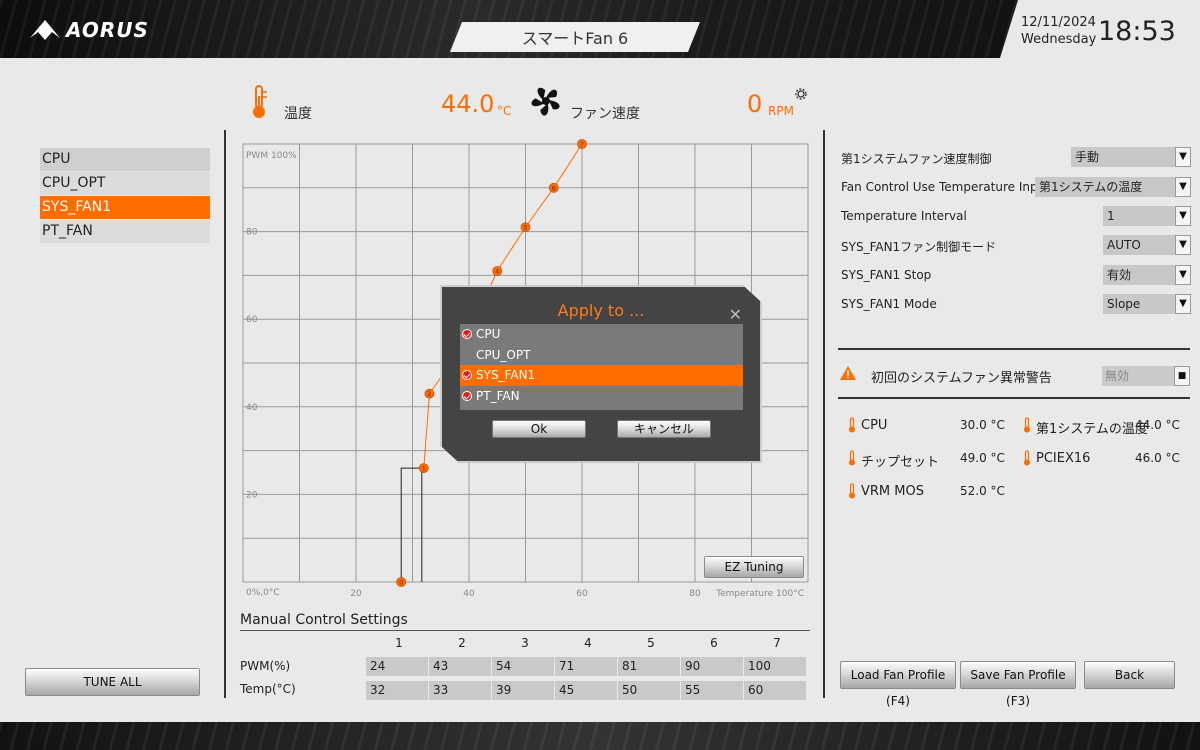 The height and width of the screenshot is (750, 1200). Describe the element at coordinates (961, 378) in the screenshot. I see `fan-fail-warning-label: 初回のシステムファン異常警告` at that location.